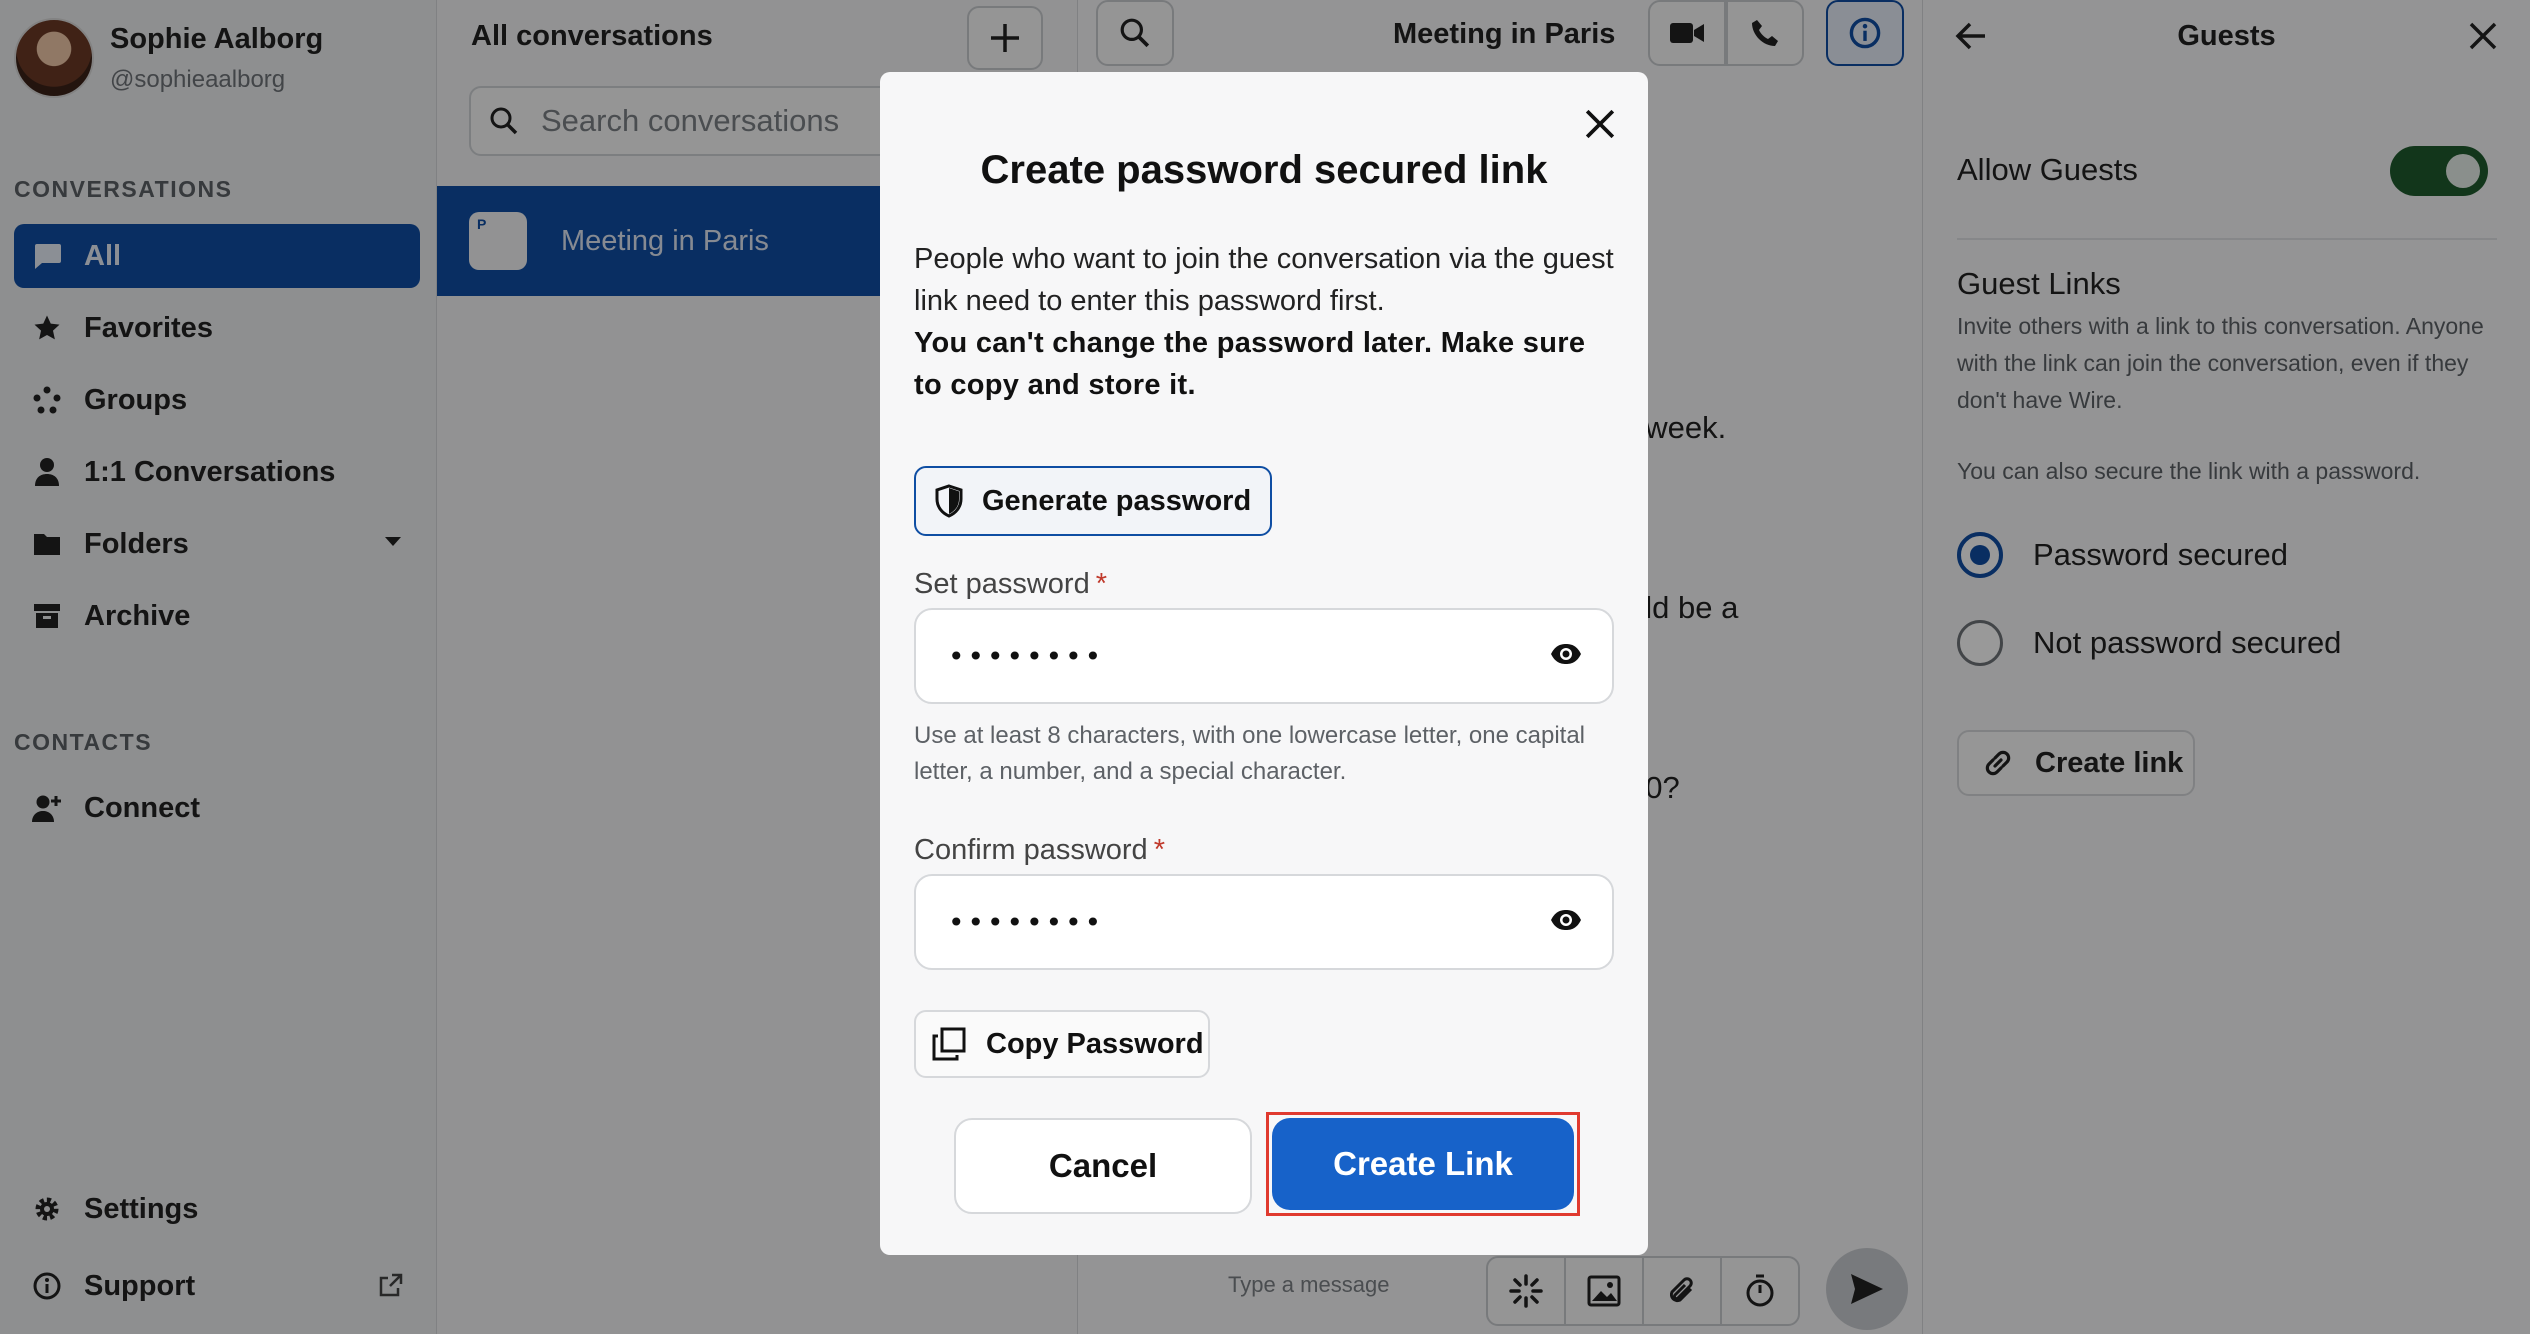 This screenshot has height=1334, width=2530. What do you see at coordinates (1039, 850) in the screenshot?
I see `confirm-password-label: Confirm password *` at bounding box center [1039, 850].